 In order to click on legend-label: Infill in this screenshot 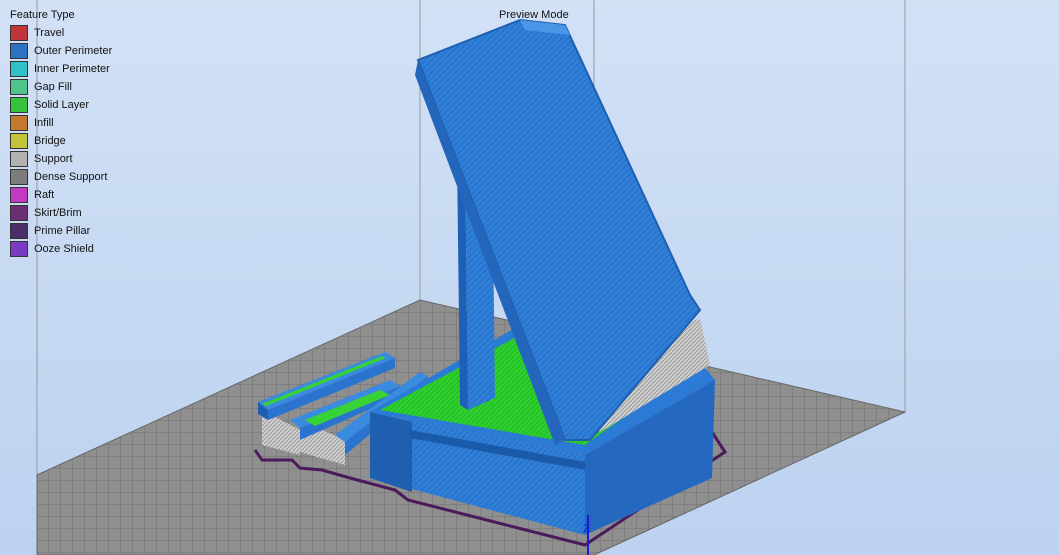, I will do `click(44, 123)`.